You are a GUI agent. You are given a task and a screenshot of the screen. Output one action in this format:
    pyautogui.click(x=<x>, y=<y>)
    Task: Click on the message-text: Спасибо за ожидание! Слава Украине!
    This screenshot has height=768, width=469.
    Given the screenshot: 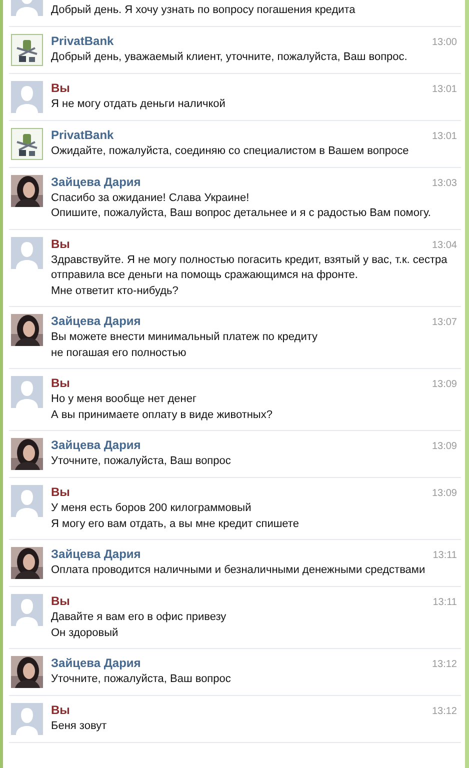 What is the action you would take?
    pyautogui.click(x=150, y=198)
    